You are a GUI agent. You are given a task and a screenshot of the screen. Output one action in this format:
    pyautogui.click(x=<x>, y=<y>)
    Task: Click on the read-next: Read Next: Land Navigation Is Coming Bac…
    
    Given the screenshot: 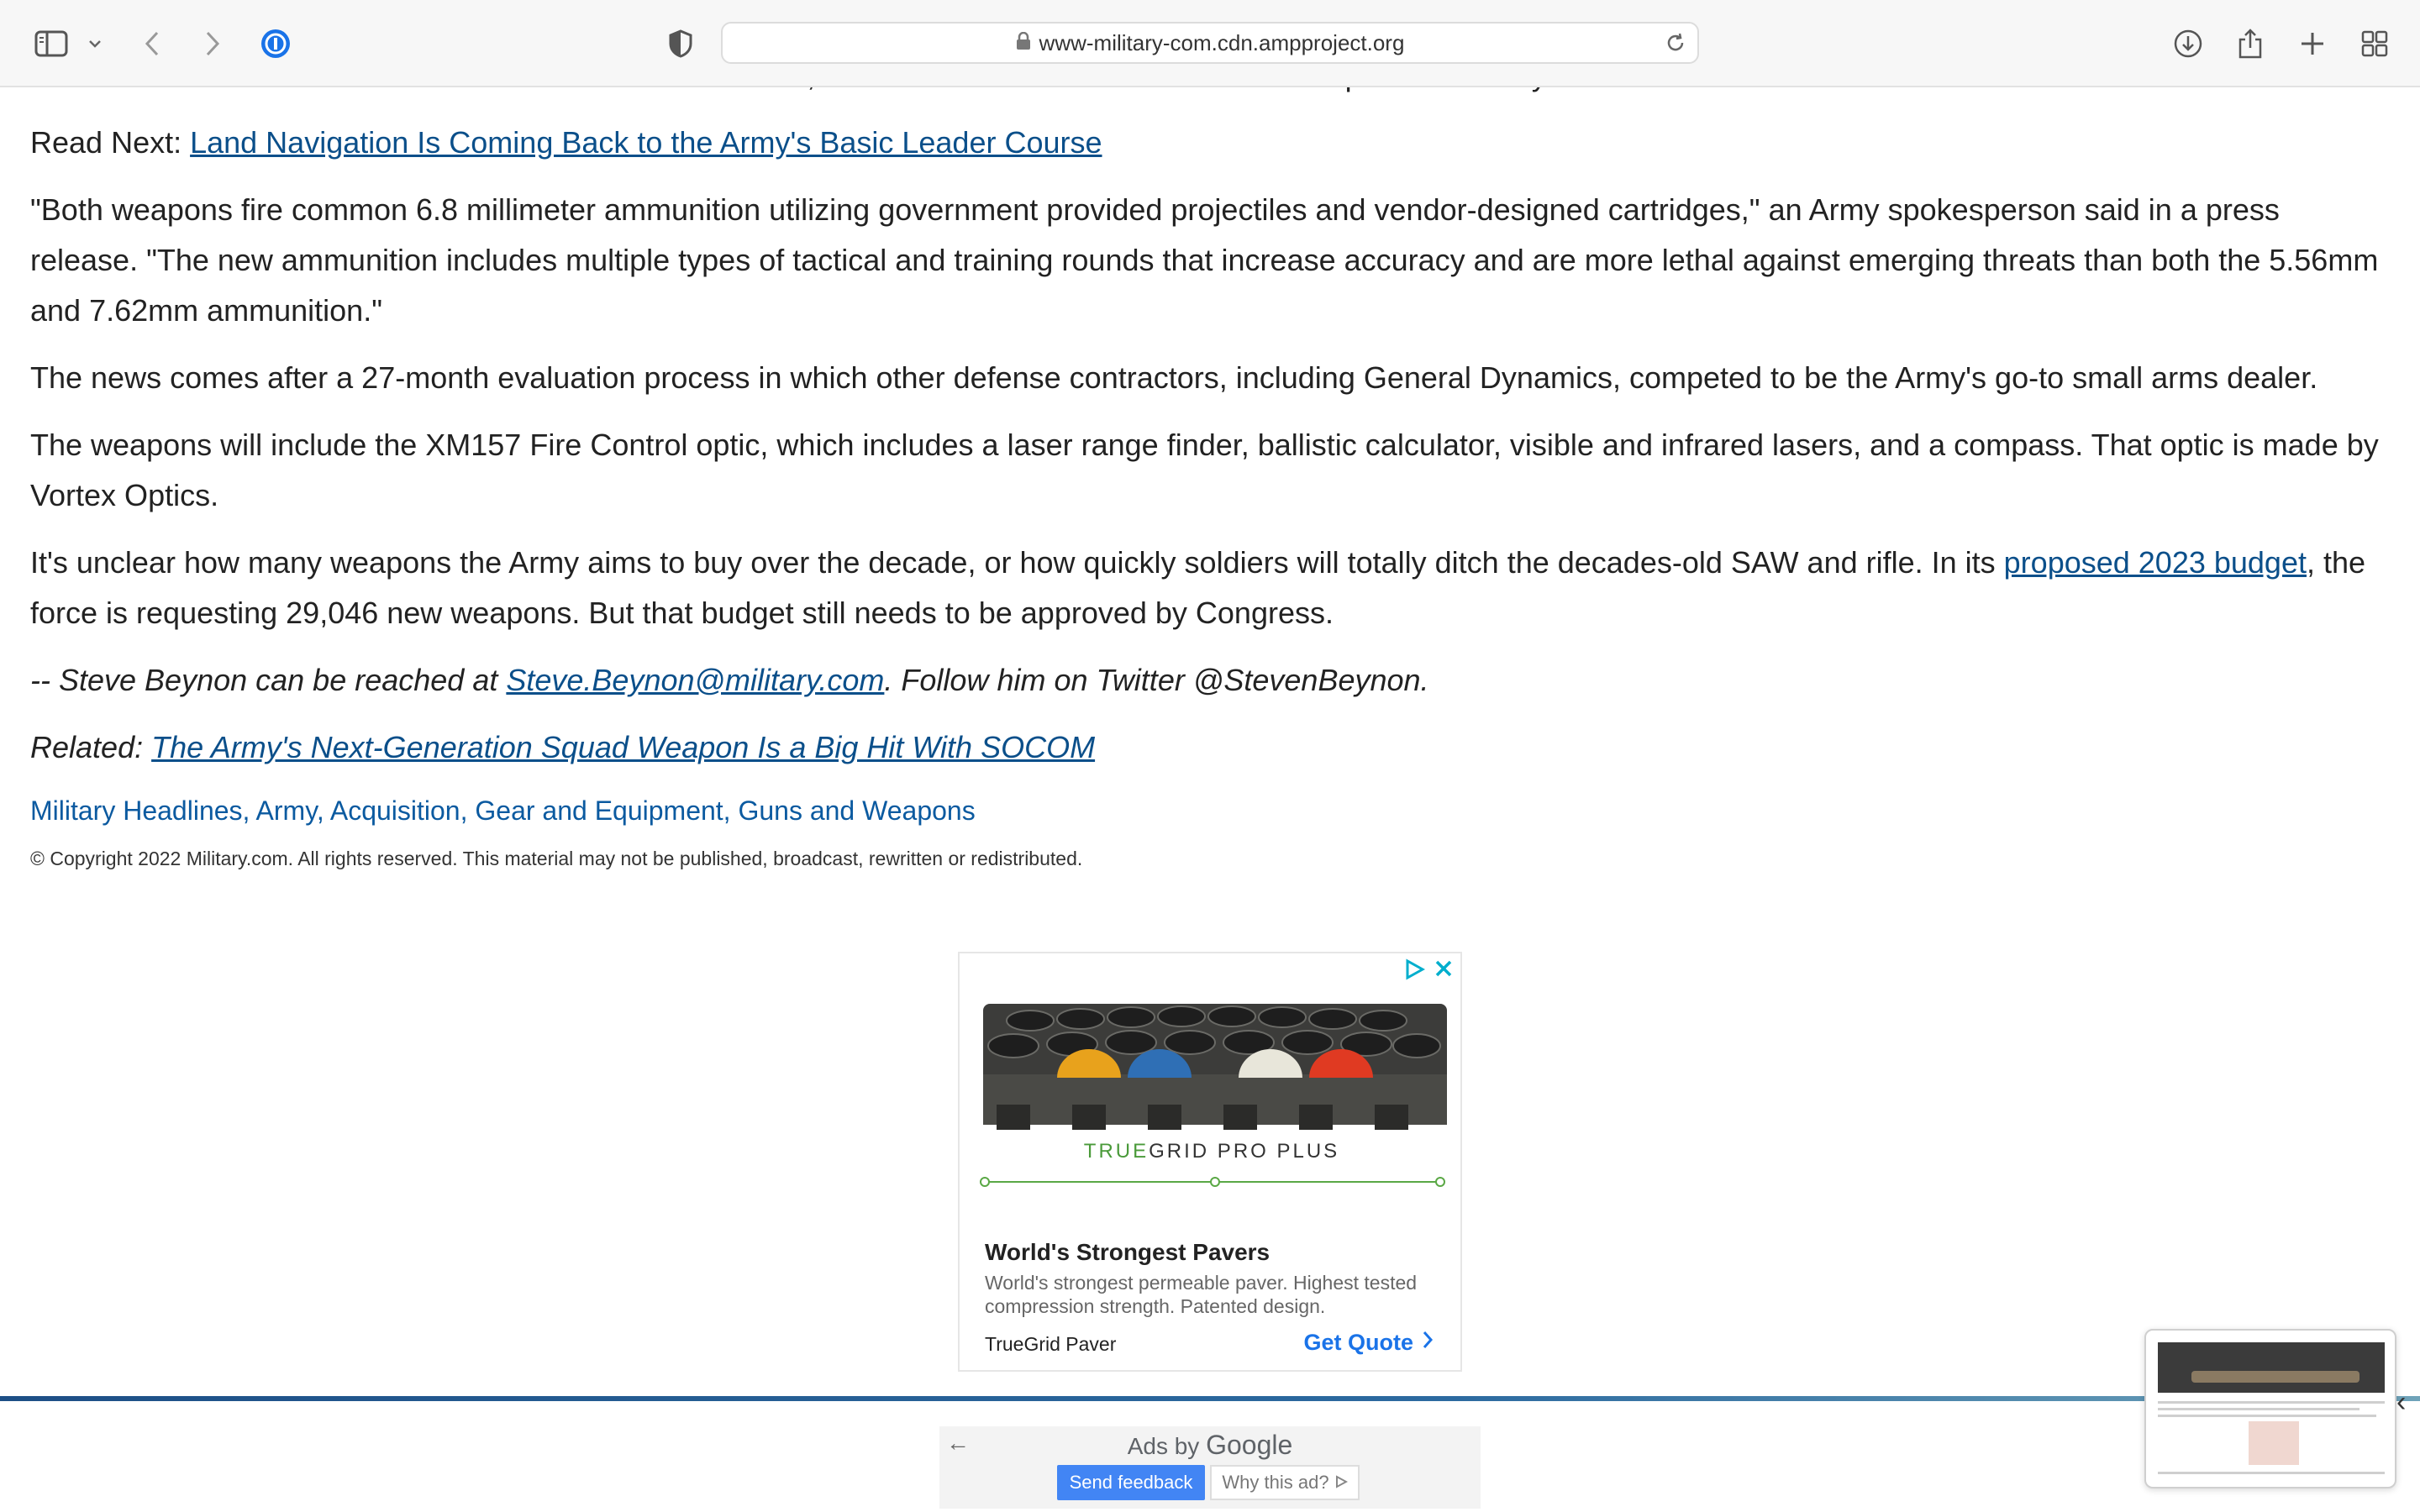 What is the action you would take?
    pyautogui.click(x=1206, y=143)
    